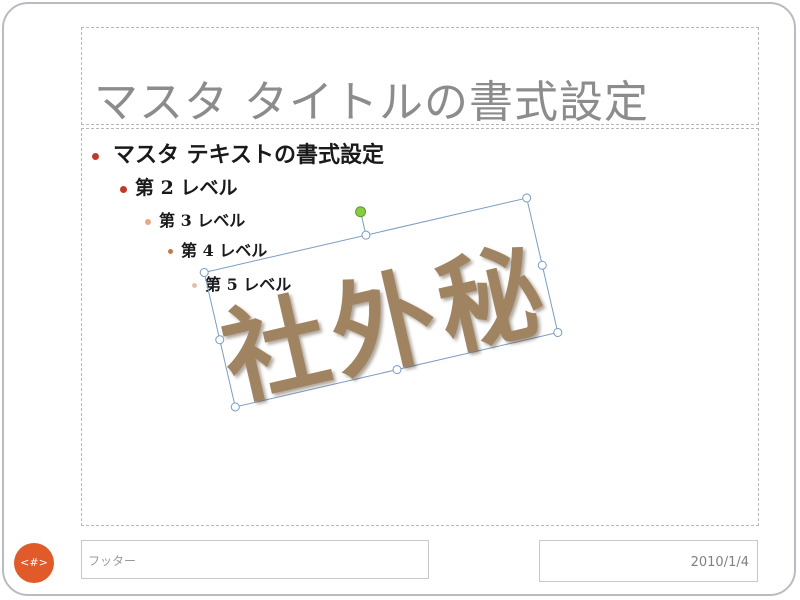 The image size is (800, 600). I want to click on text-level-1: マスタ テキストの書式設定, so click(238, 153).